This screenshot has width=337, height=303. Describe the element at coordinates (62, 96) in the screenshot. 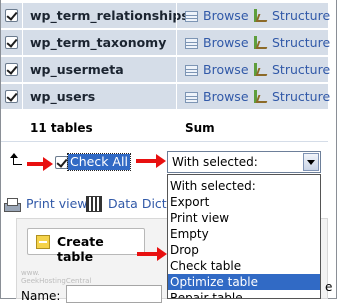

I see `table-name: wp_users` at that location.